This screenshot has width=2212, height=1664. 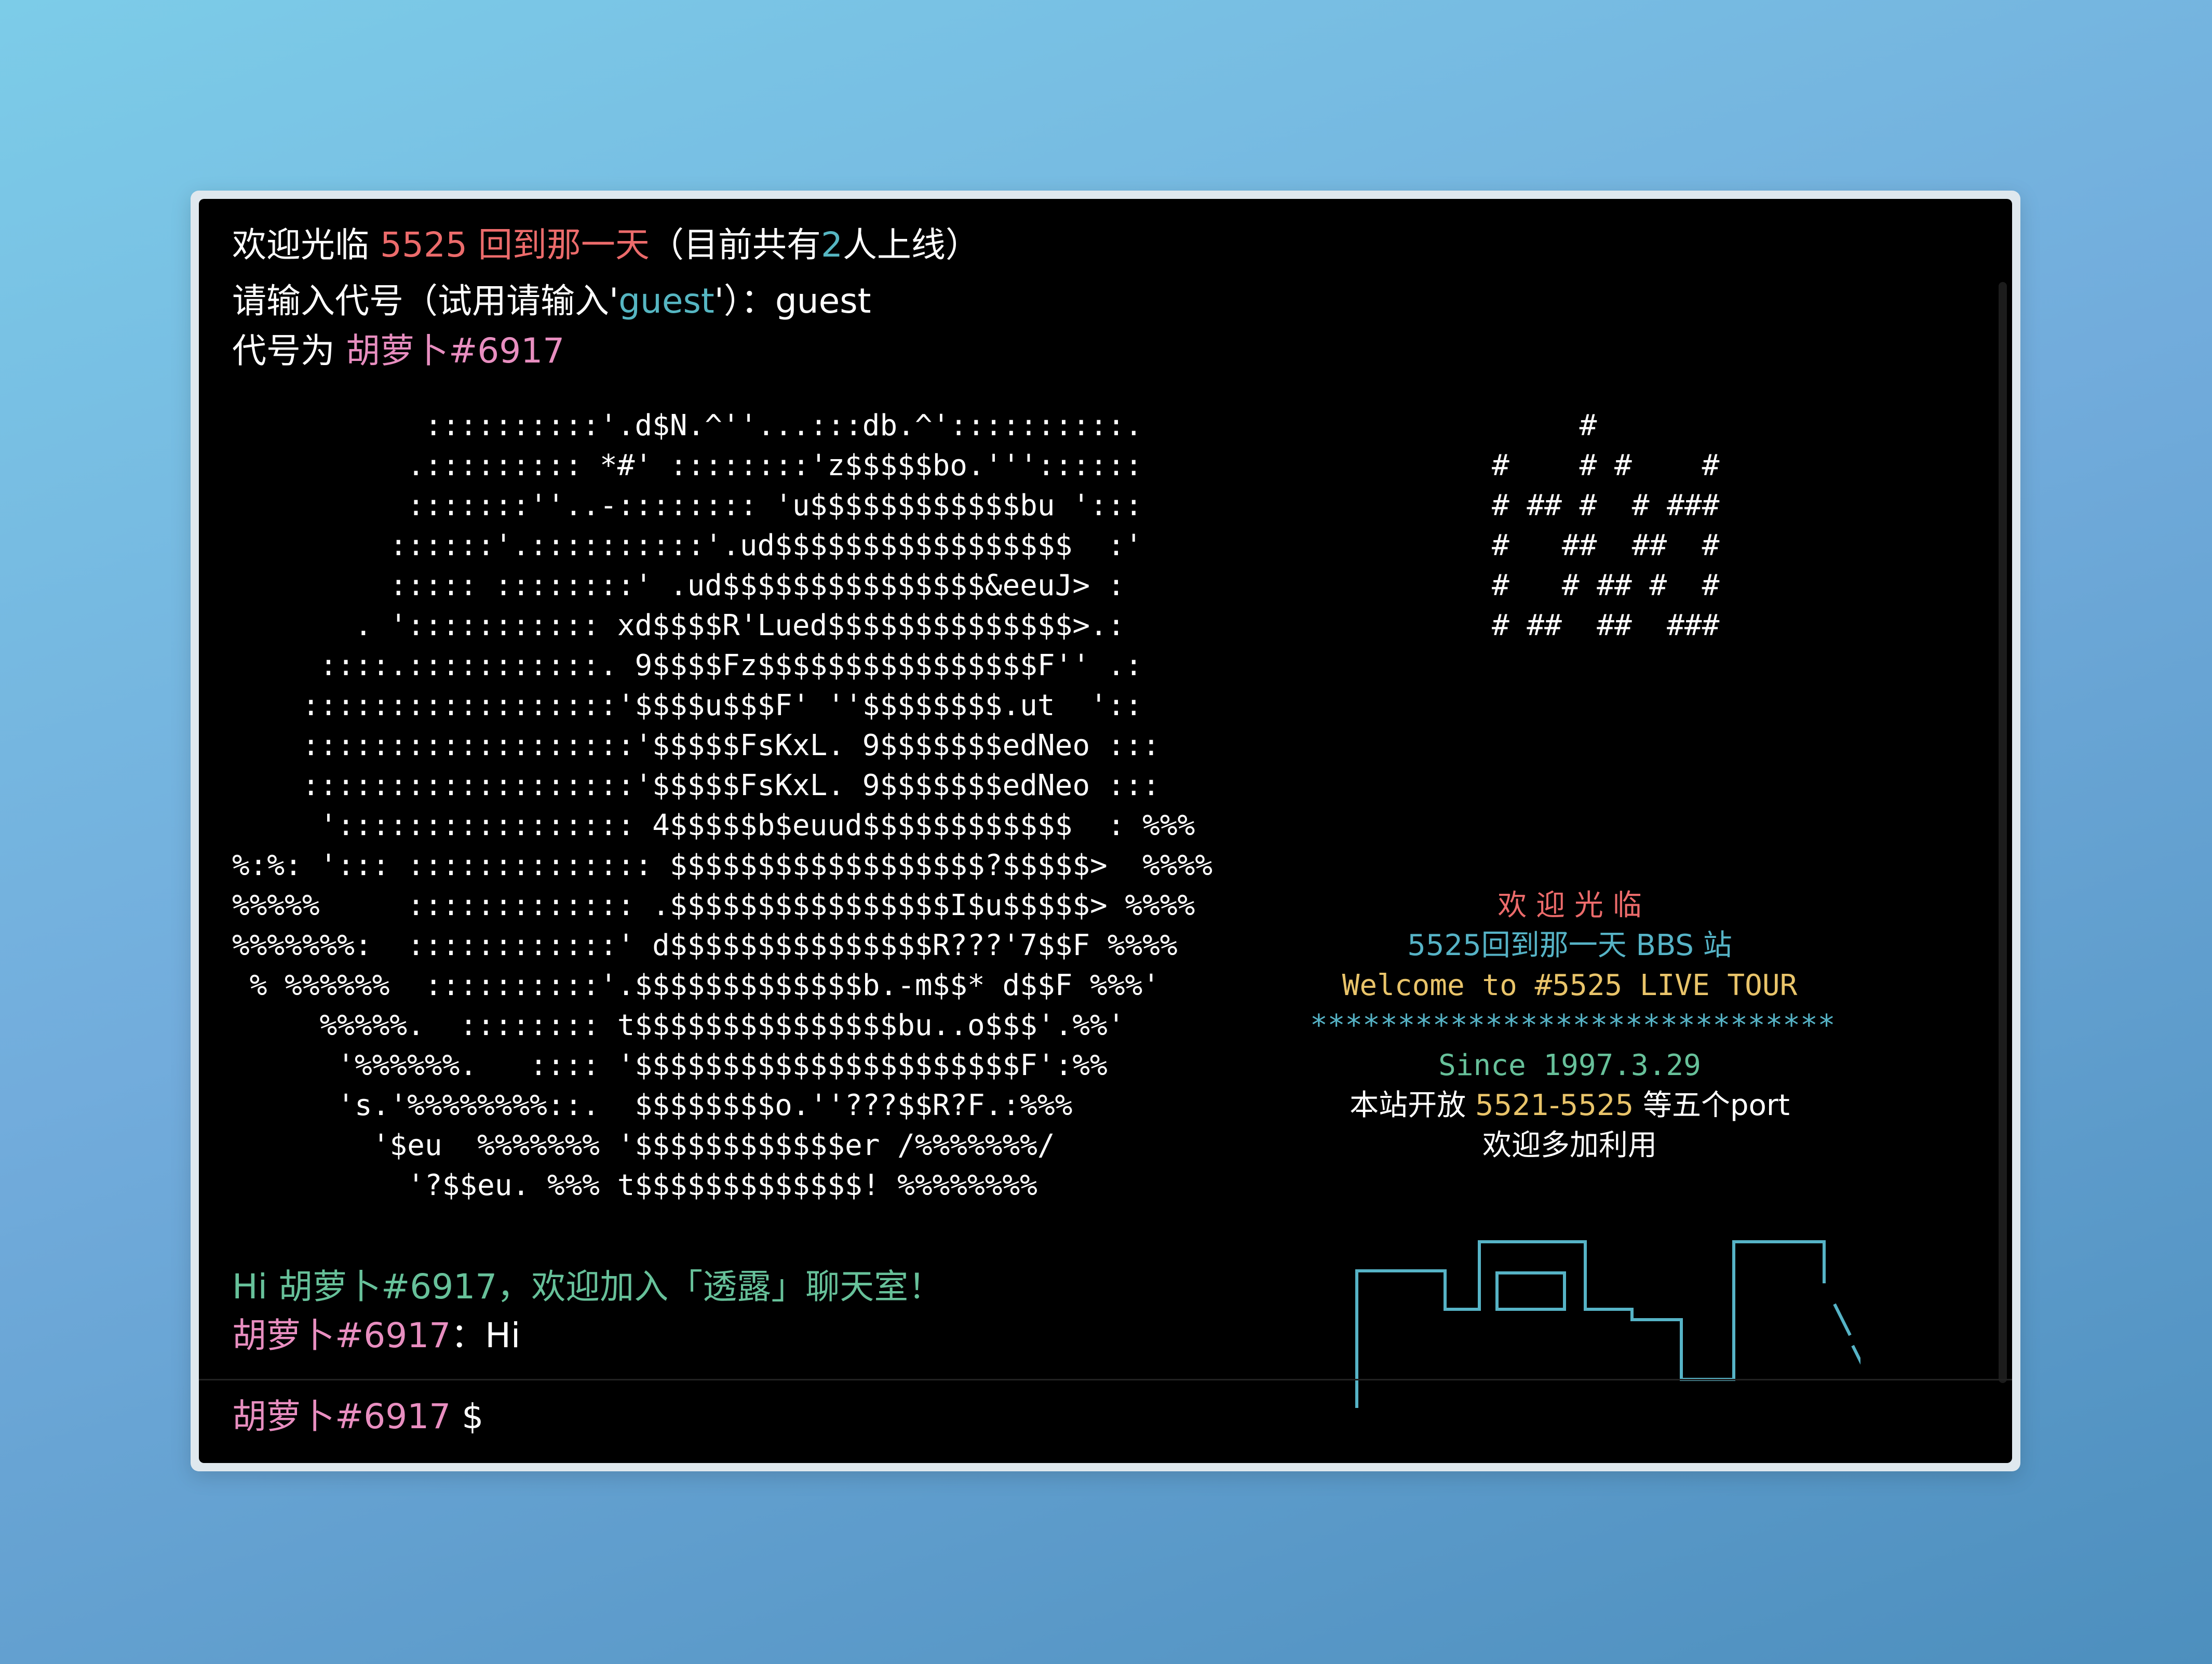 I want to click on prompt-user: 胡萝卜, so click(x=283, y=1417).